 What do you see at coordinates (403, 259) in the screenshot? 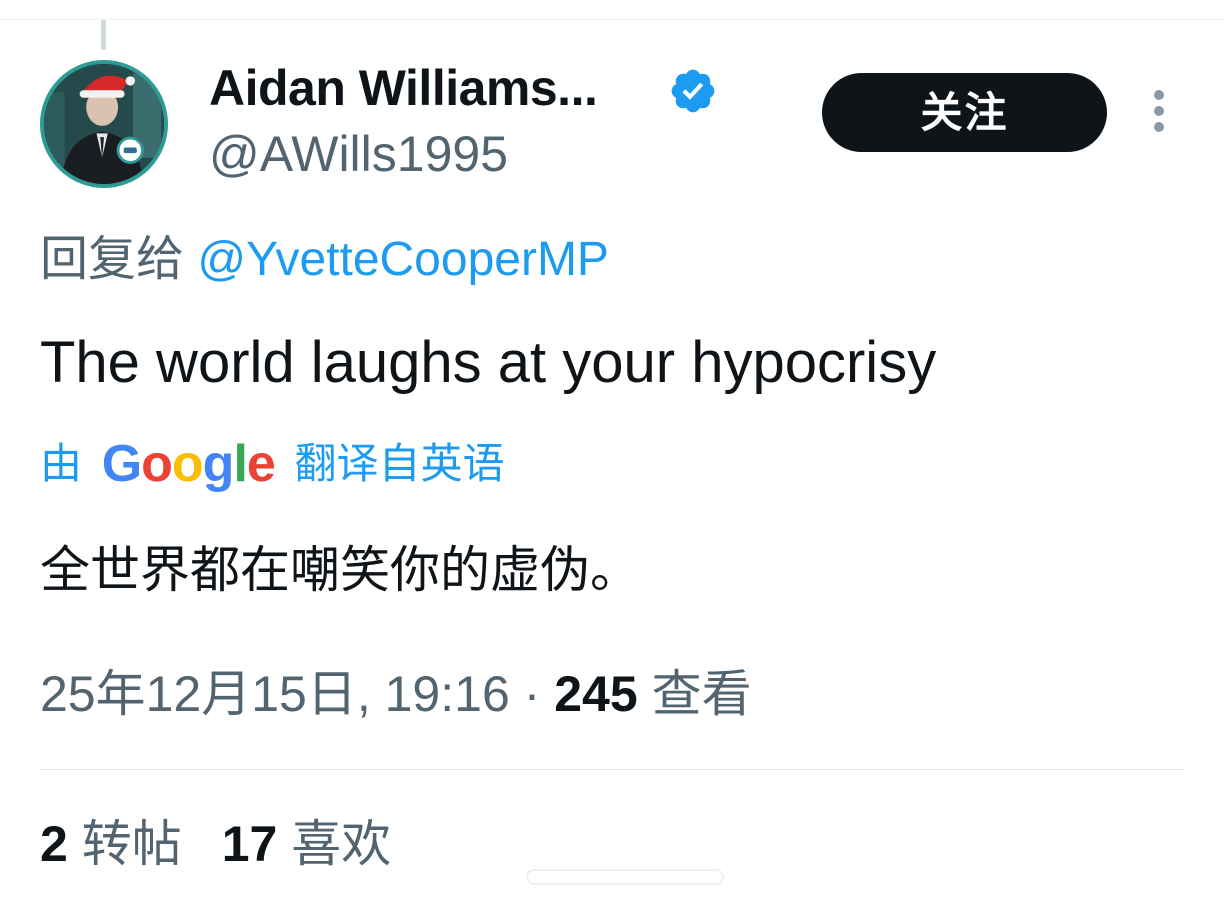
I see `reply-mention-link: @YvetteCooperMP` at bounding box center [403, 259].